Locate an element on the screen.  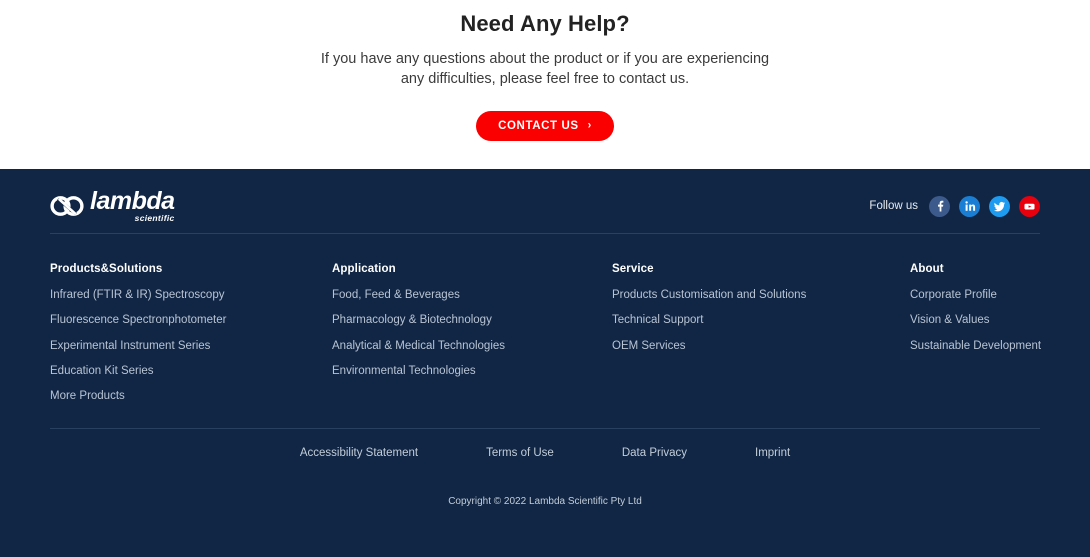
footer-link: Food, Feed & Beverages is located at coordinates (472, 295).